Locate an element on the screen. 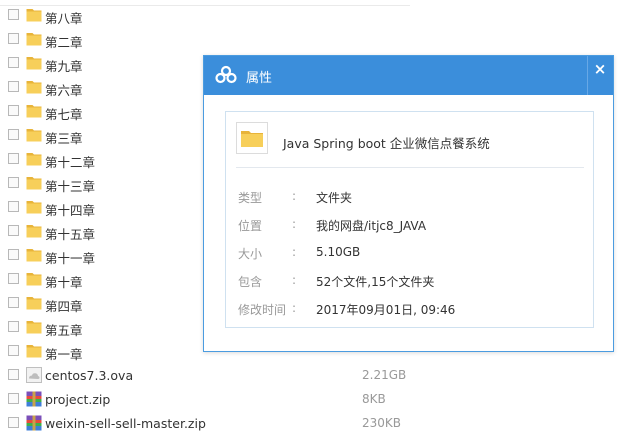  file-name: weixin-sell-sell-master.zip is located at coordinates (125, 423).